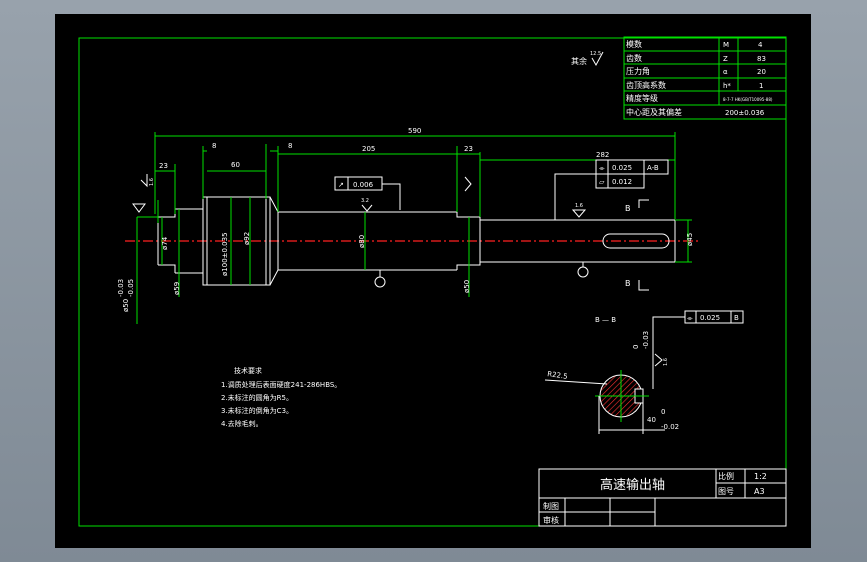 The image size is (867, 562). Describe the element at coordinates (726, 45) in the screenshot. I see `param-sym-0: M` at that location.